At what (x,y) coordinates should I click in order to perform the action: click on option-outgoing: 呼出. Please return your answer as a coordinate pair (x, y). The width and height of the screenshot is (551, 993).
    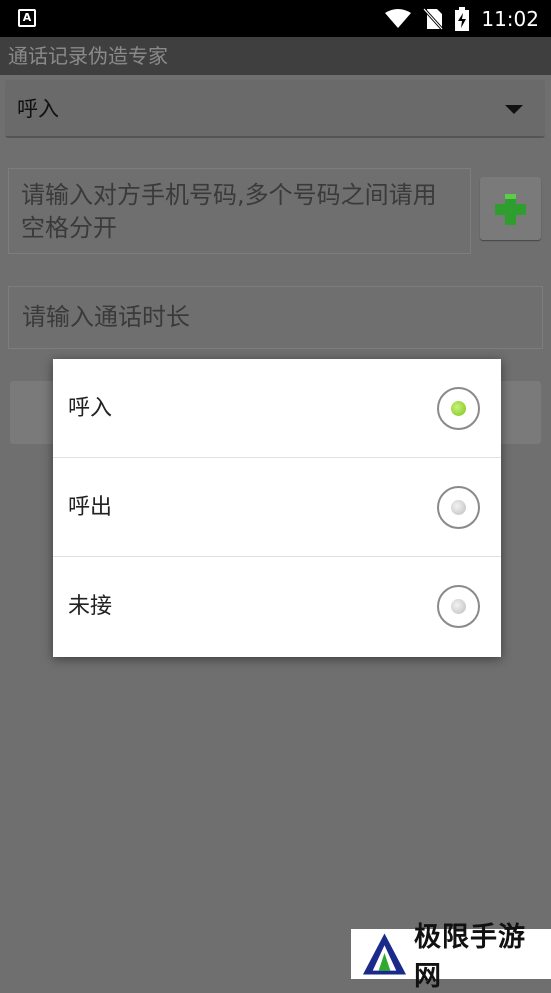
    Looking at the image, I should click on (277, 507).